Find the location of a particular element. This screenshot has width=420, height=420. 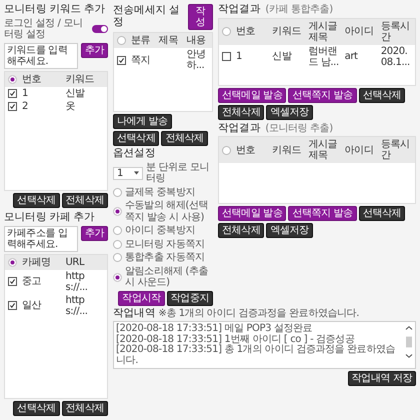

option-label: 아이디 중복방지 is located at coordinates (160, 231).